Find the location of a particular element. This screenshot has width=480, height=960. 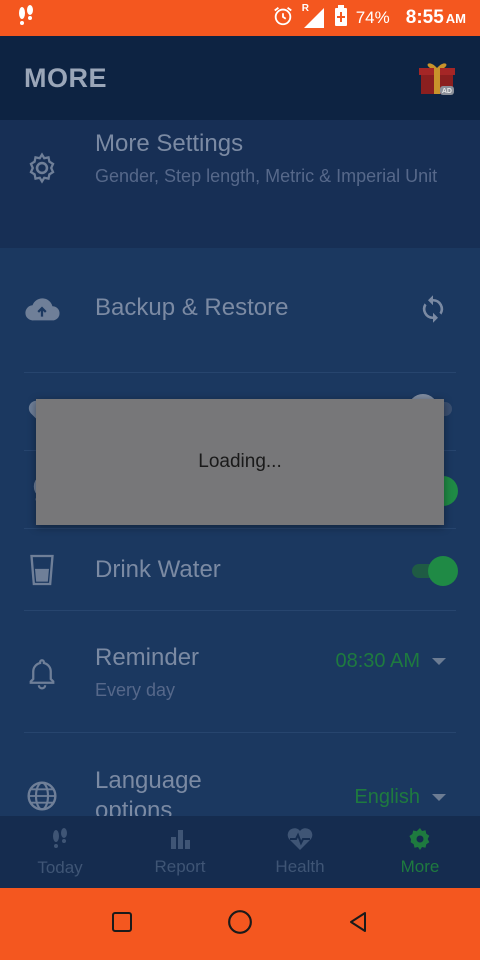

globe-icon is located at coordinates (42, 796).